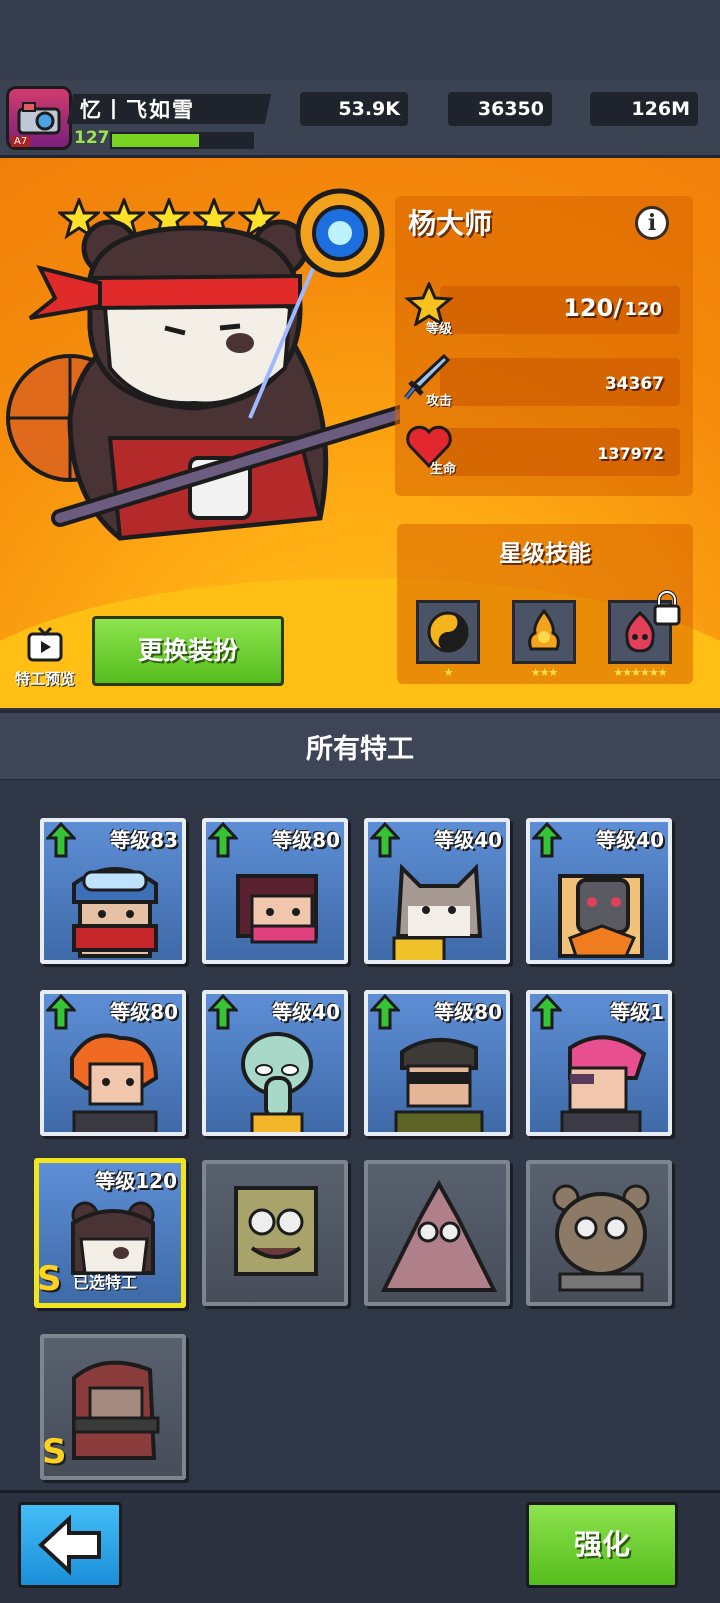 The height and width of the screenshot is (1603, 720). I want to click on skill-3-stars: ★★★★★★, so click(640, 672).